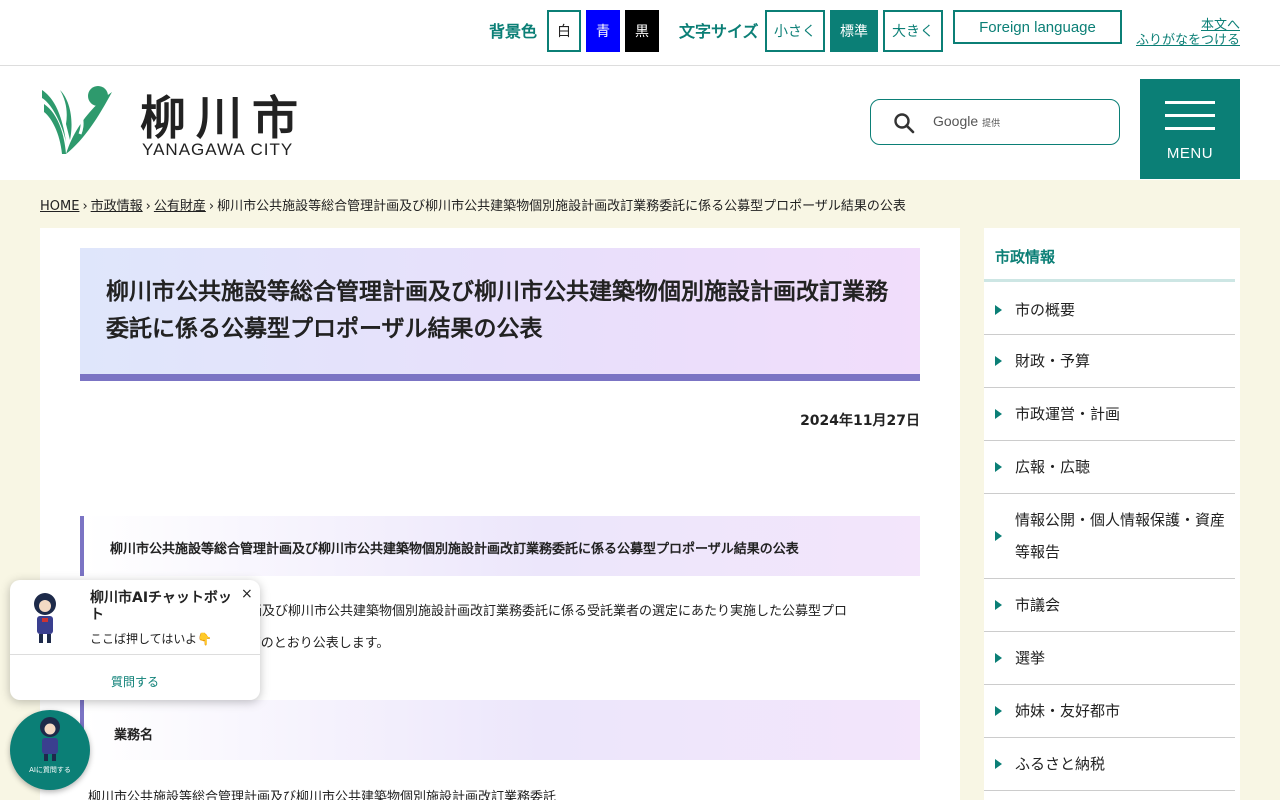  I want to click on chatbot-character-icon, so click(50, 741).